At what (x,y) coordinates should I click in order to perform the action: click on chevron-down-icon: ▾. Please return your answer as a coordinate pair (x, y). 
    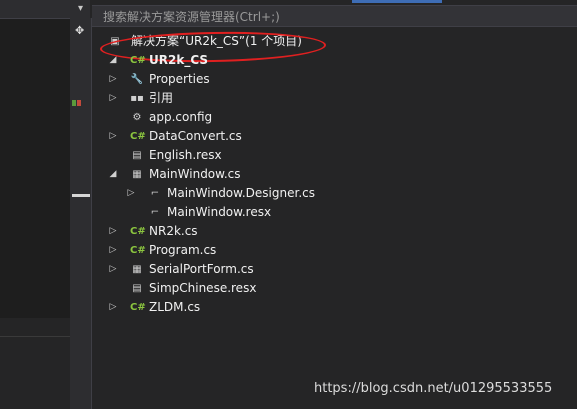
    Looking at the image, I should click on (80, 8).